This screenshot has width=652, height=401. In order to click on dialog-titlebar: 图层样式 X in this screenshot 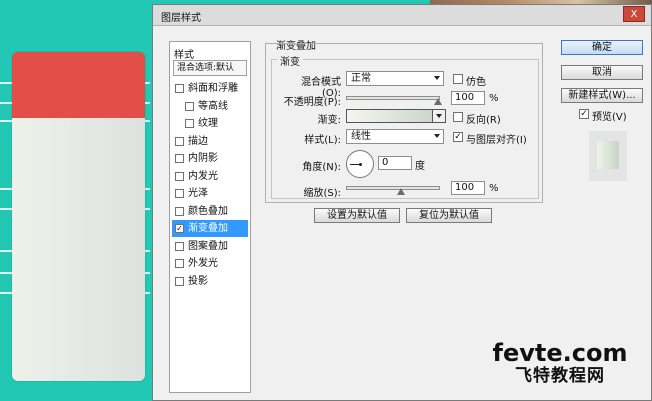, I will do `click(402, 15)`.